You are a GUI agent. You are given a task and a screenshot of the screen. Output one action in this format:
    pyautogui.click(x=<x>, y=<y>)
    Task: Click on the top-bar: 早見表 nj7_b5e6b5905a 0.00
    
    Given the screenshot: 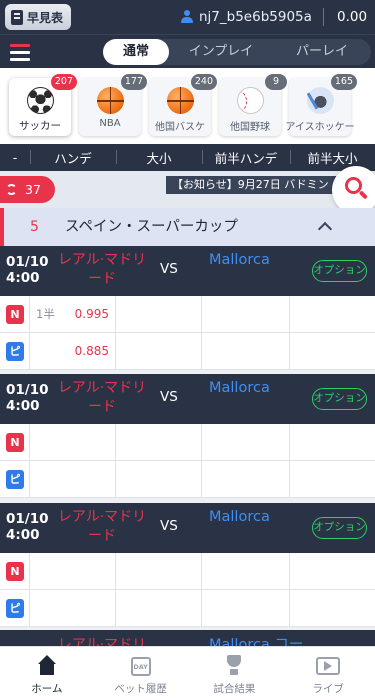 What is the action you would take?
    pyautogui.click(x=187, y=17)
    